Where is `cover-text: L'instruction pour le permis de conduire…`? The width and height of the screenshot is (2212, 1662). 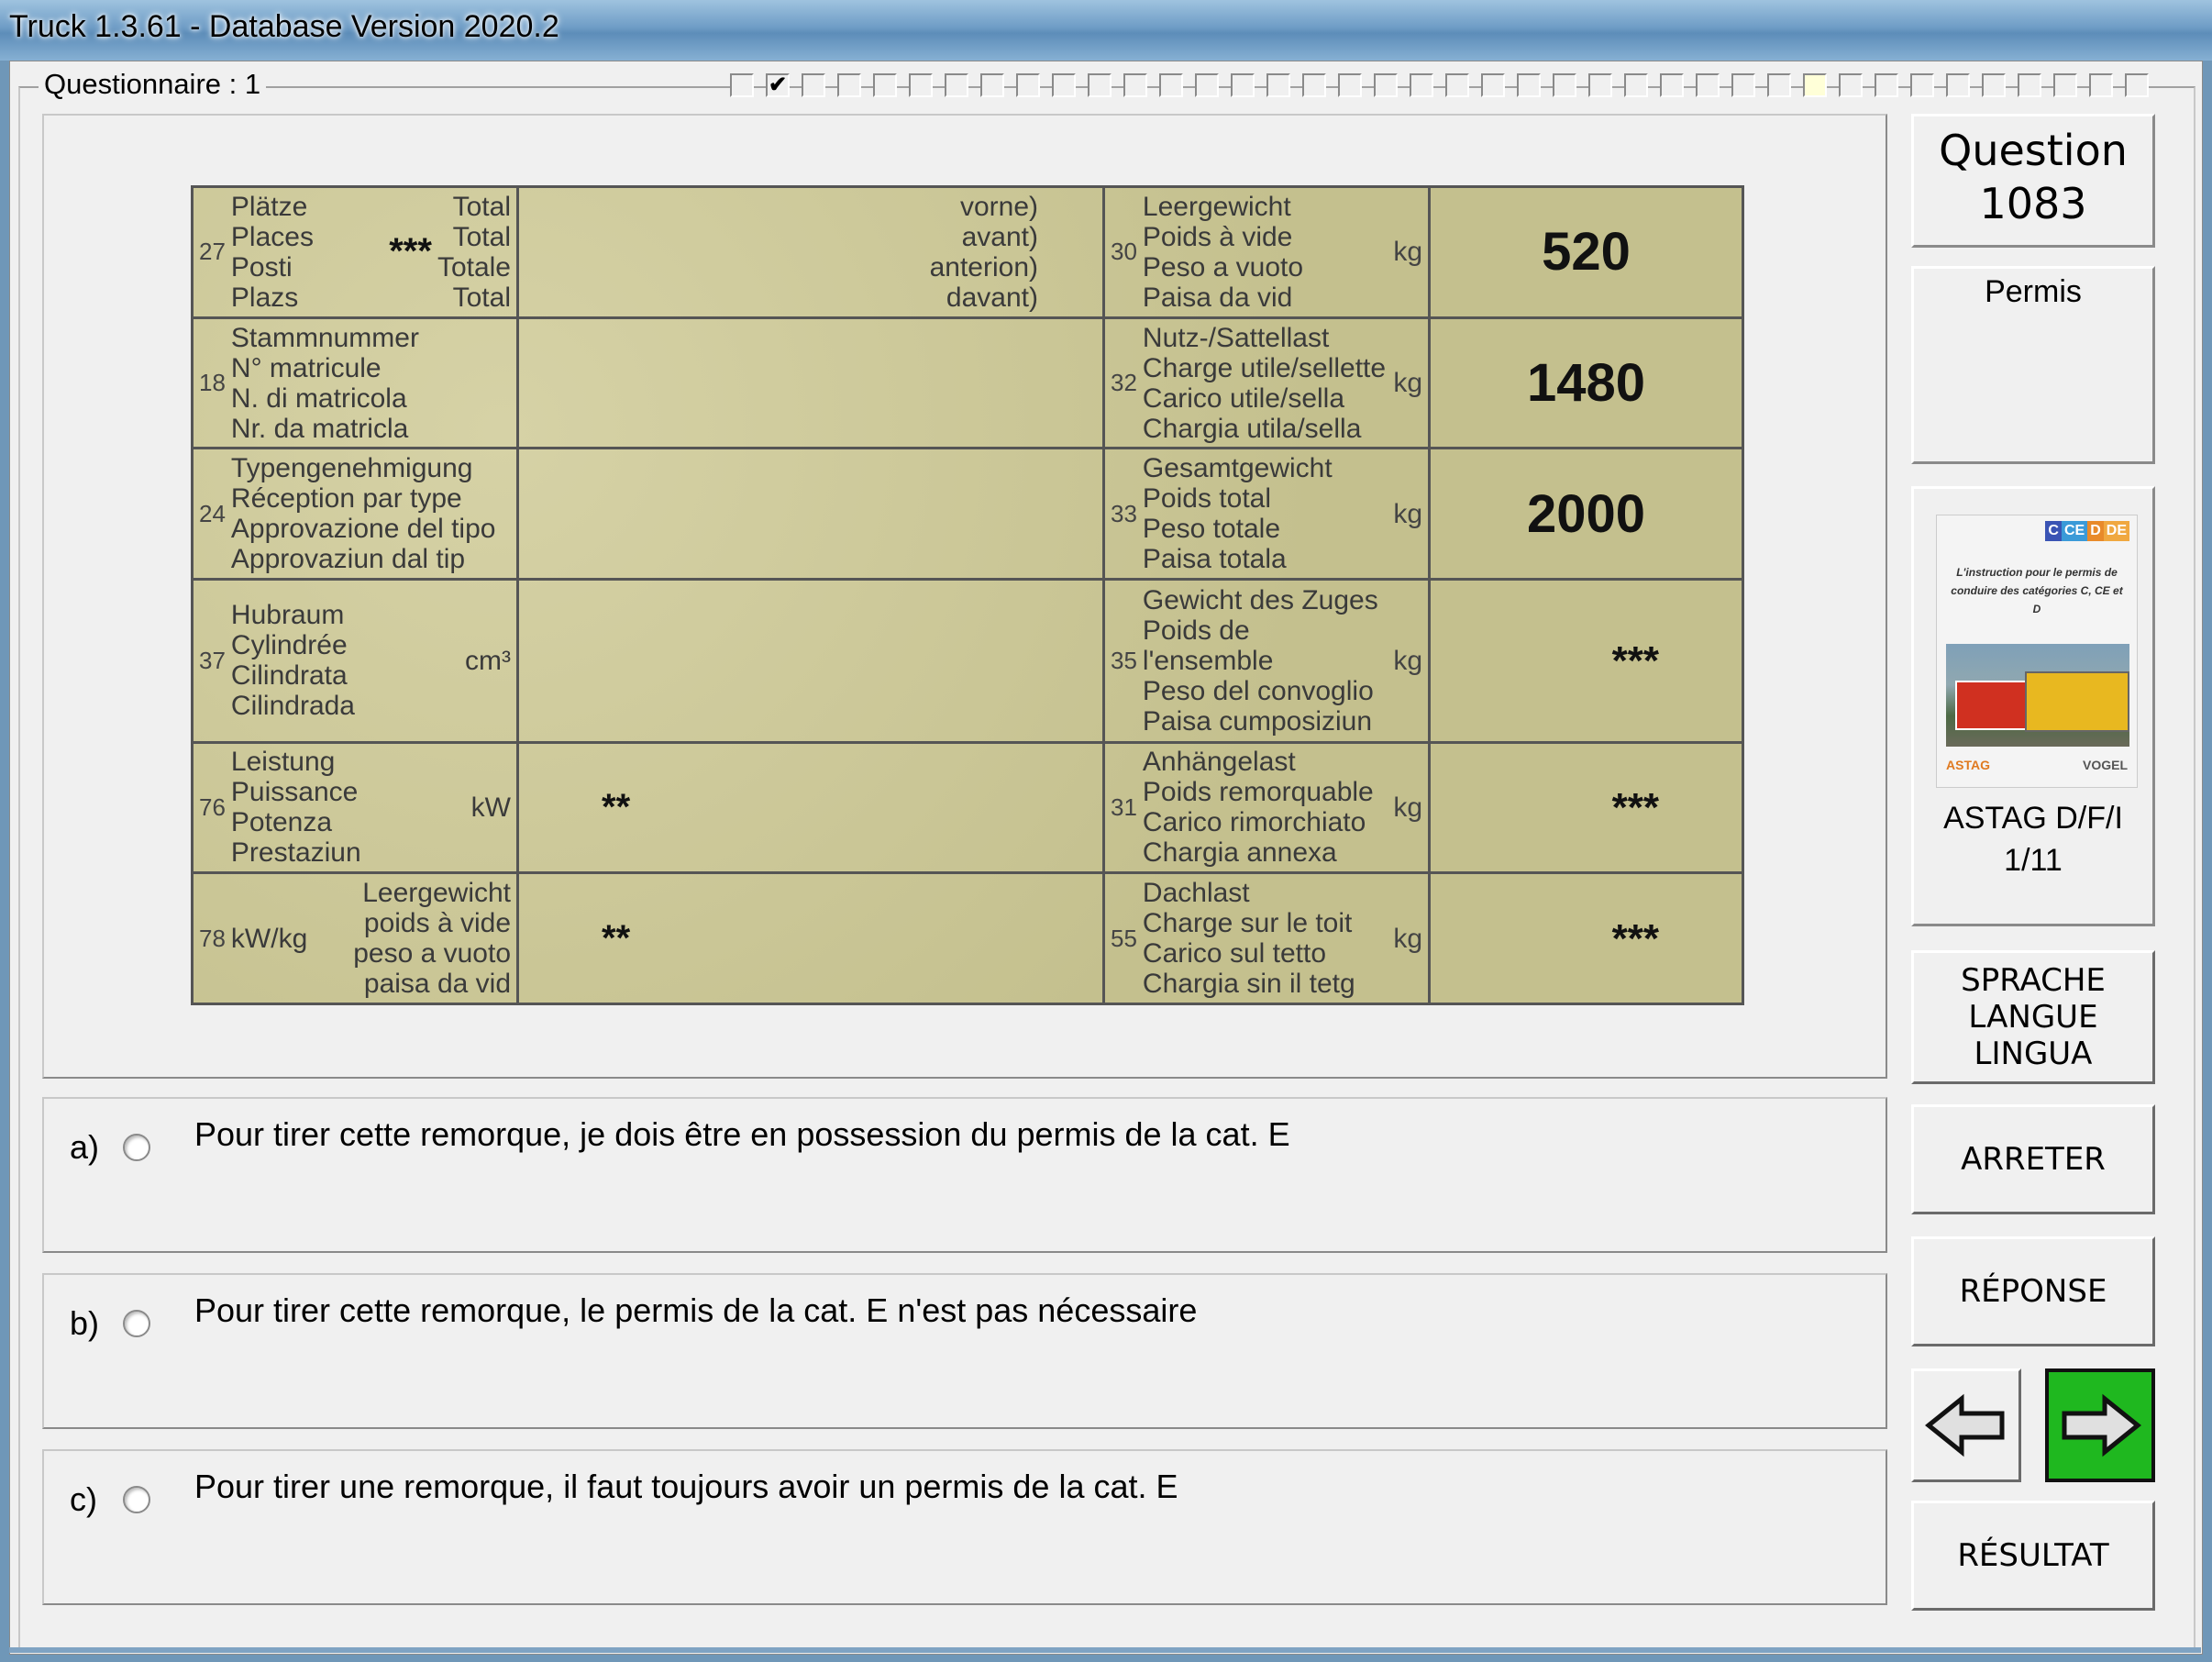
cover-text: L'instruction pour le permis de conduire… is located at coordinates (2037, 590).